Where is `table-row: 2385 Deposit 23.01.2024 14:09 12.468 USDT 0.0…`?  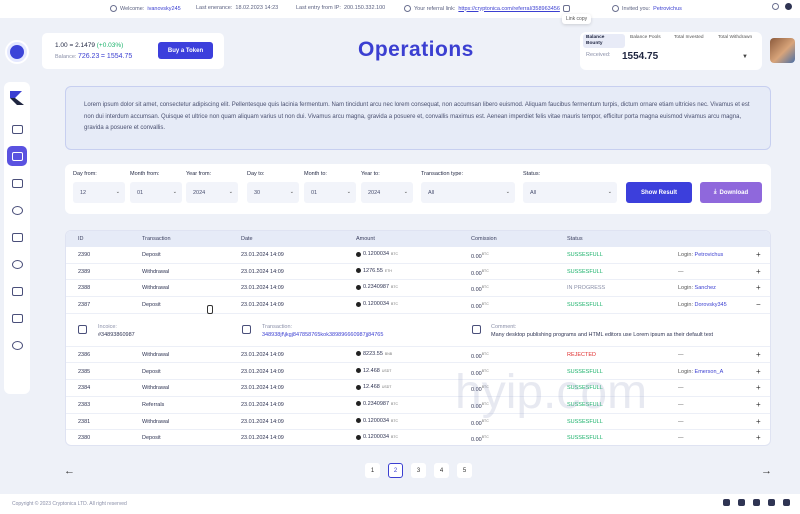
table-row: 2385 Deposit 23.01.2024 14:09 12.468 USDT 0.0… is located at coordinates (418, 372).